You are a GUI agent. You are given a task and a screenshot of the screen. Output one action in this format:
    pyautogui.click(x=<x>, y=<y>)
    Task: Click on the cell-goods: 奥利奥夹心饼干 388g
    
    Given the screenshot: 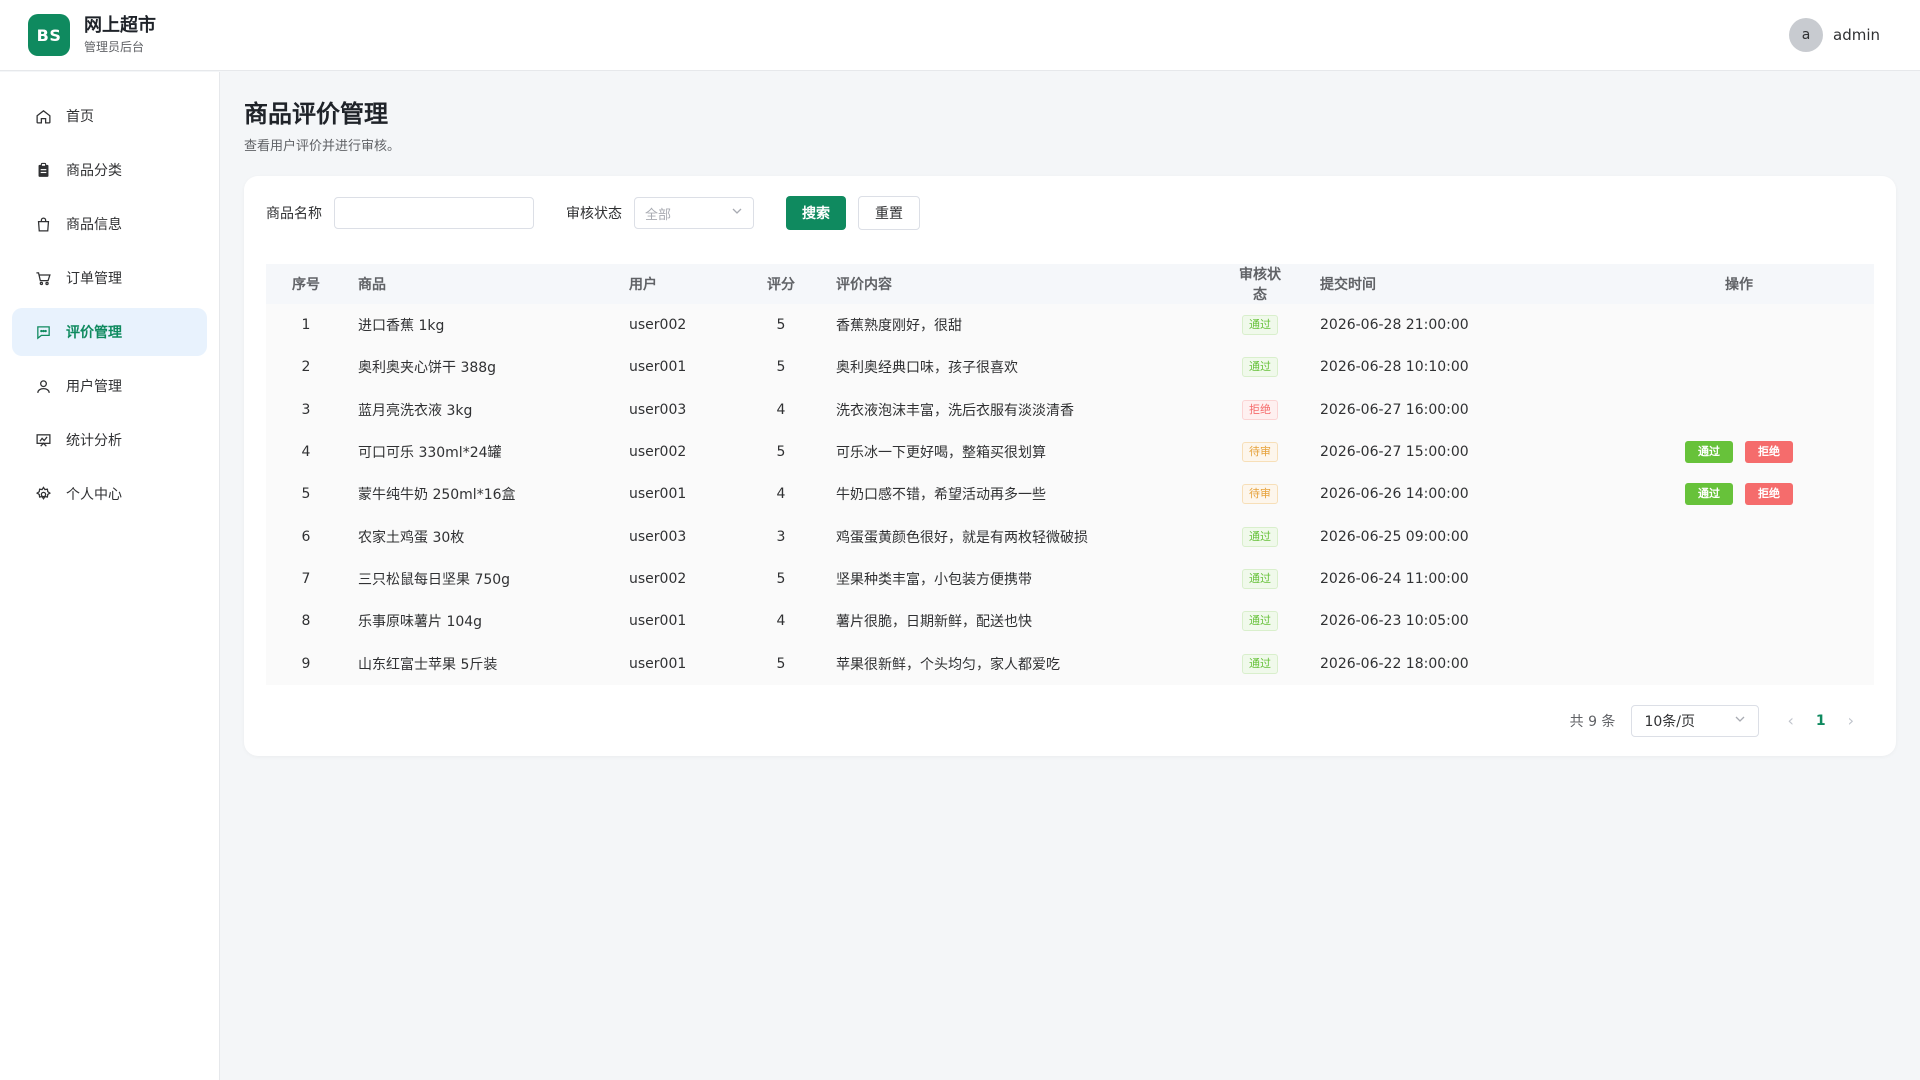 What is the action you would take?
    pyautogui.click(x=427, y=368)
    